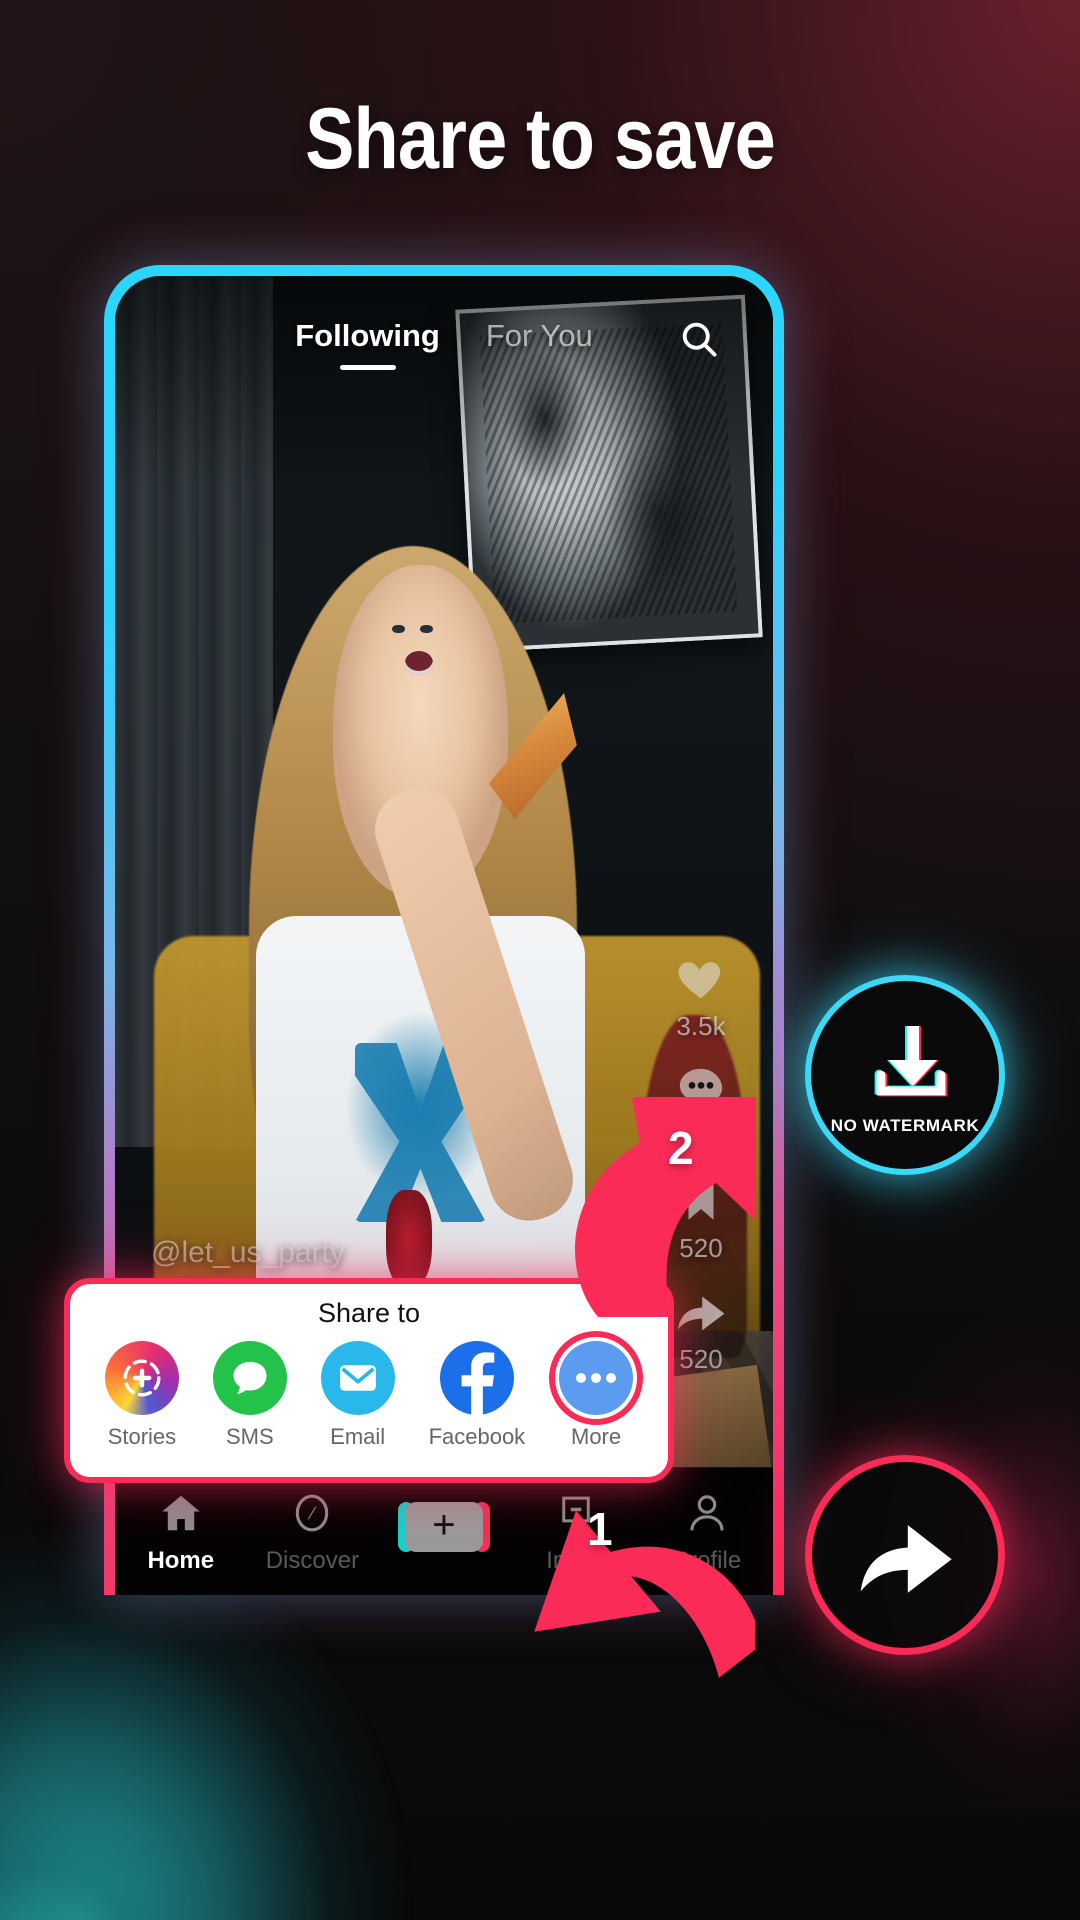 This screenshot has width=1080, height=1920. What do you see at coordinates (249, 1436) in the screenshot?
I see `share-label-sms: SMS` at bounding box center [249, 1436].